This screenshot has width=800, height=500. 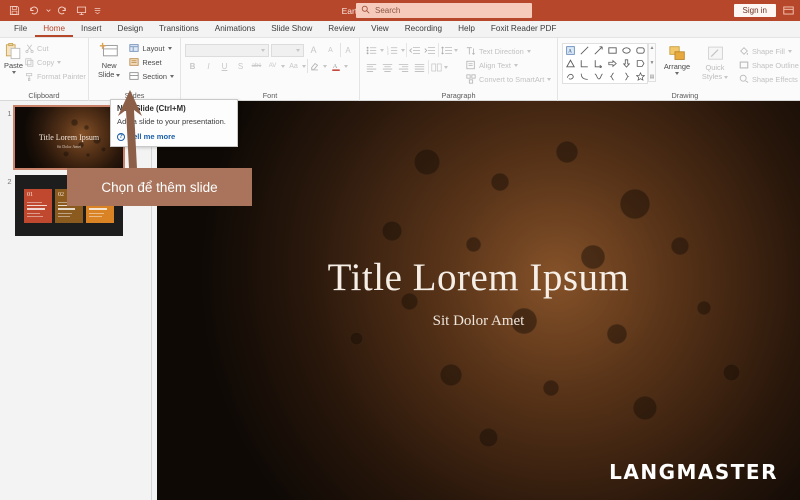 I want to click on font-size-input, so click(x=287, y=50).